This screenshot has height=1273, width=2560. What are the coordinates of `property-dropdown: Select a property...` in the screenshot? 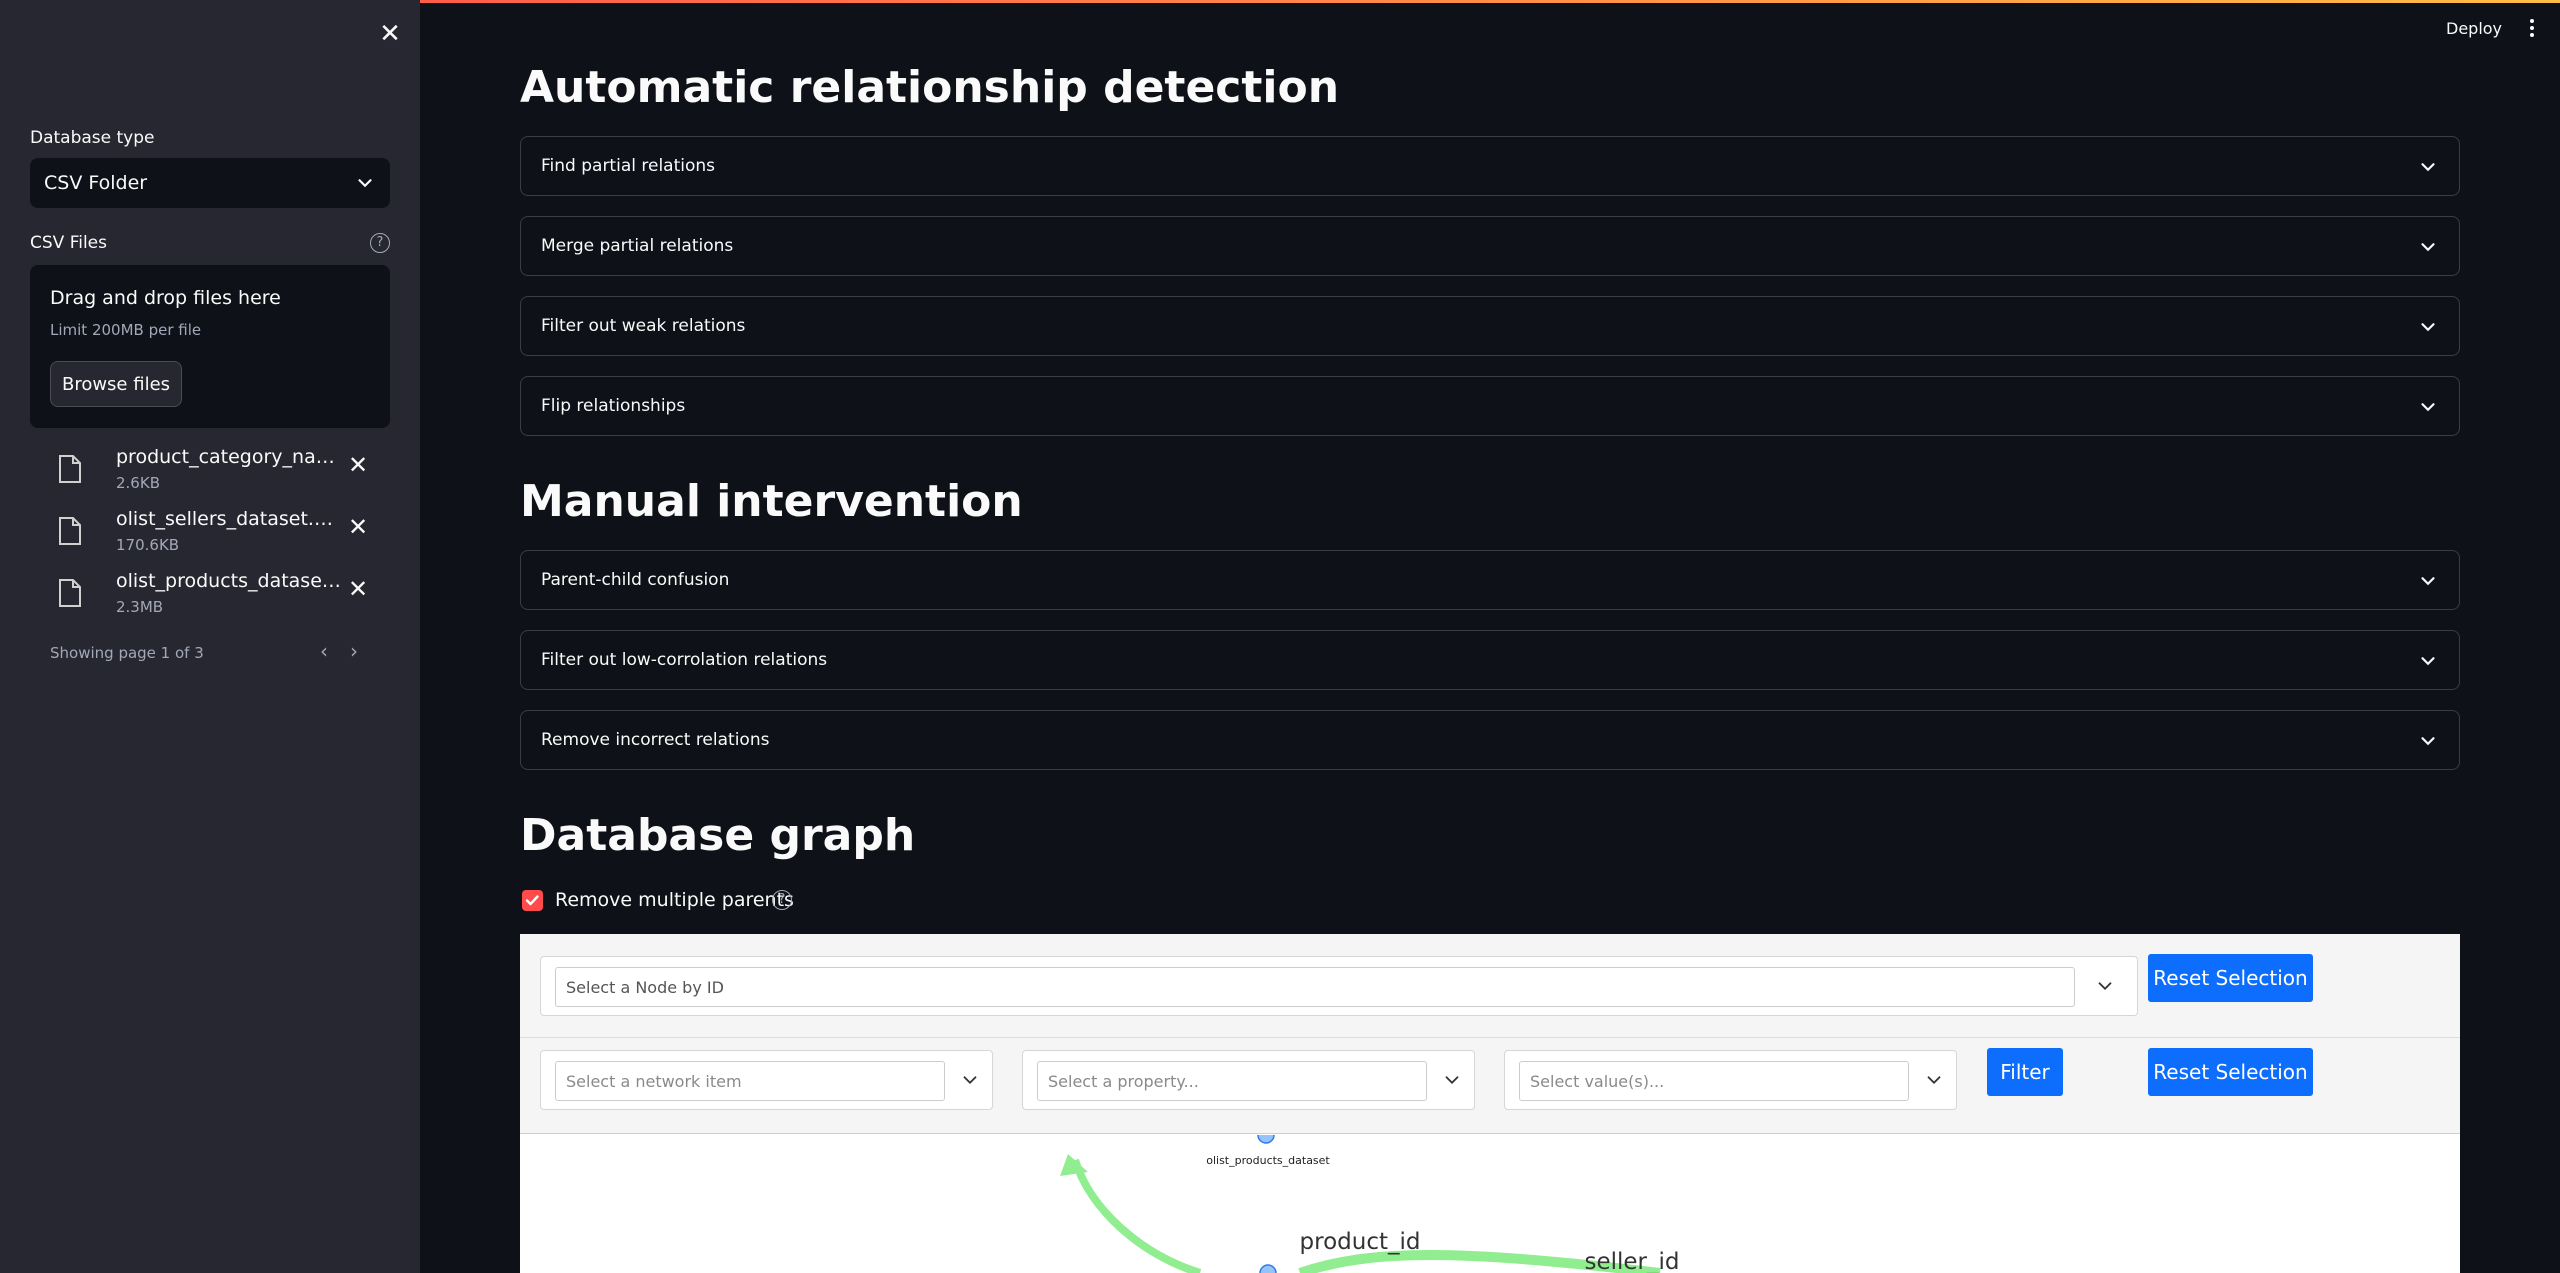 It's located at (1248, 1080).